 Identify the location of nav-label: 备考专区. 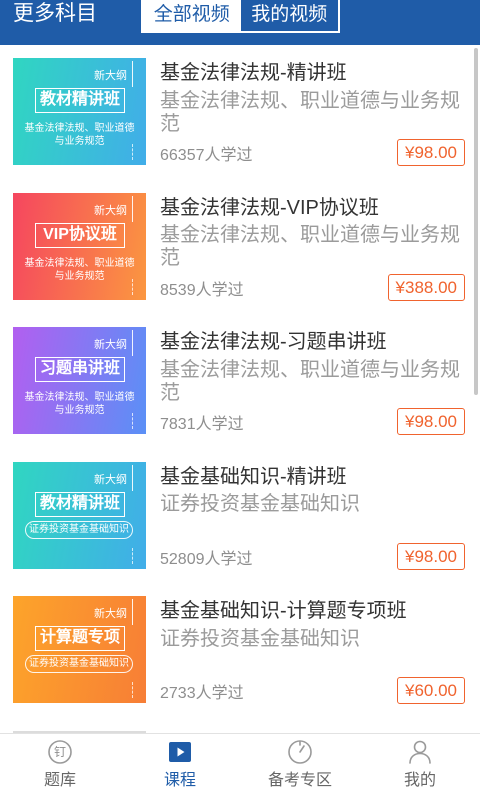
(299, 780).